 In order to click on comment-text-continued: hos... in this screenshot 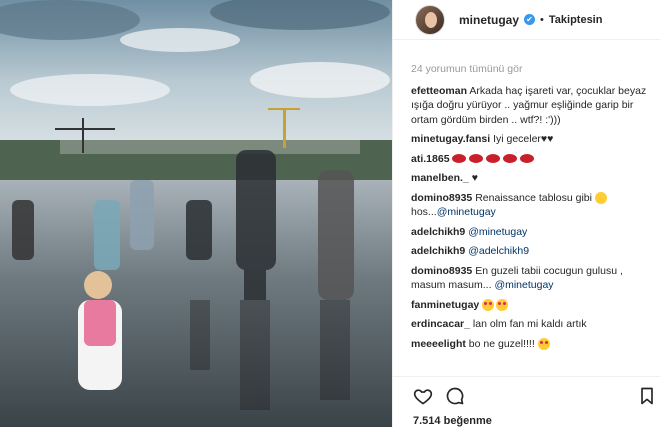, I will do `click(424, 212)`.